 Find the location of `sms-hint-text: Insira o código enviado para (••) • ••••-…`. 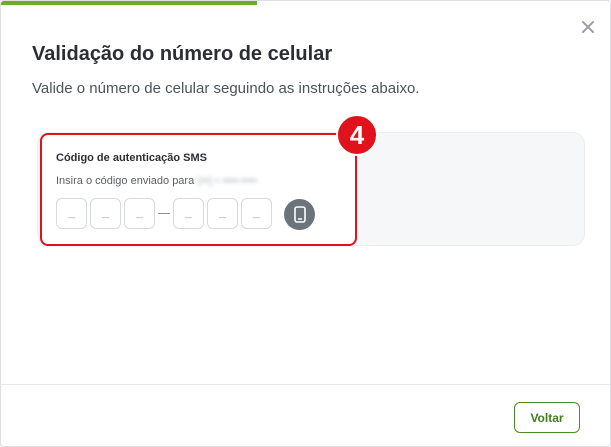

sms-hint-text: Insira o código enviado para (••) • ••••-… is located at coordinates (156, 181).